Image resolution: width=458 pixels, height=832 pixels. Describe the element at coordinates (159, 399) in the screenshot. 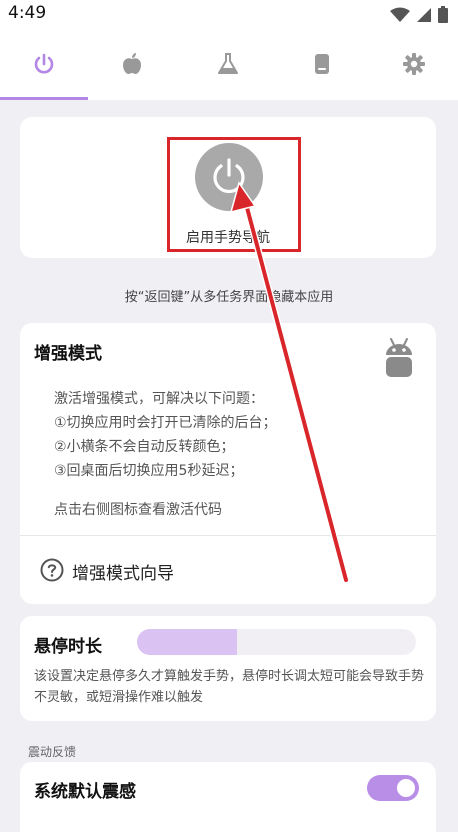

I see `enhance-desc-line: 激活增强模式，可解决以下问题：` at that location.